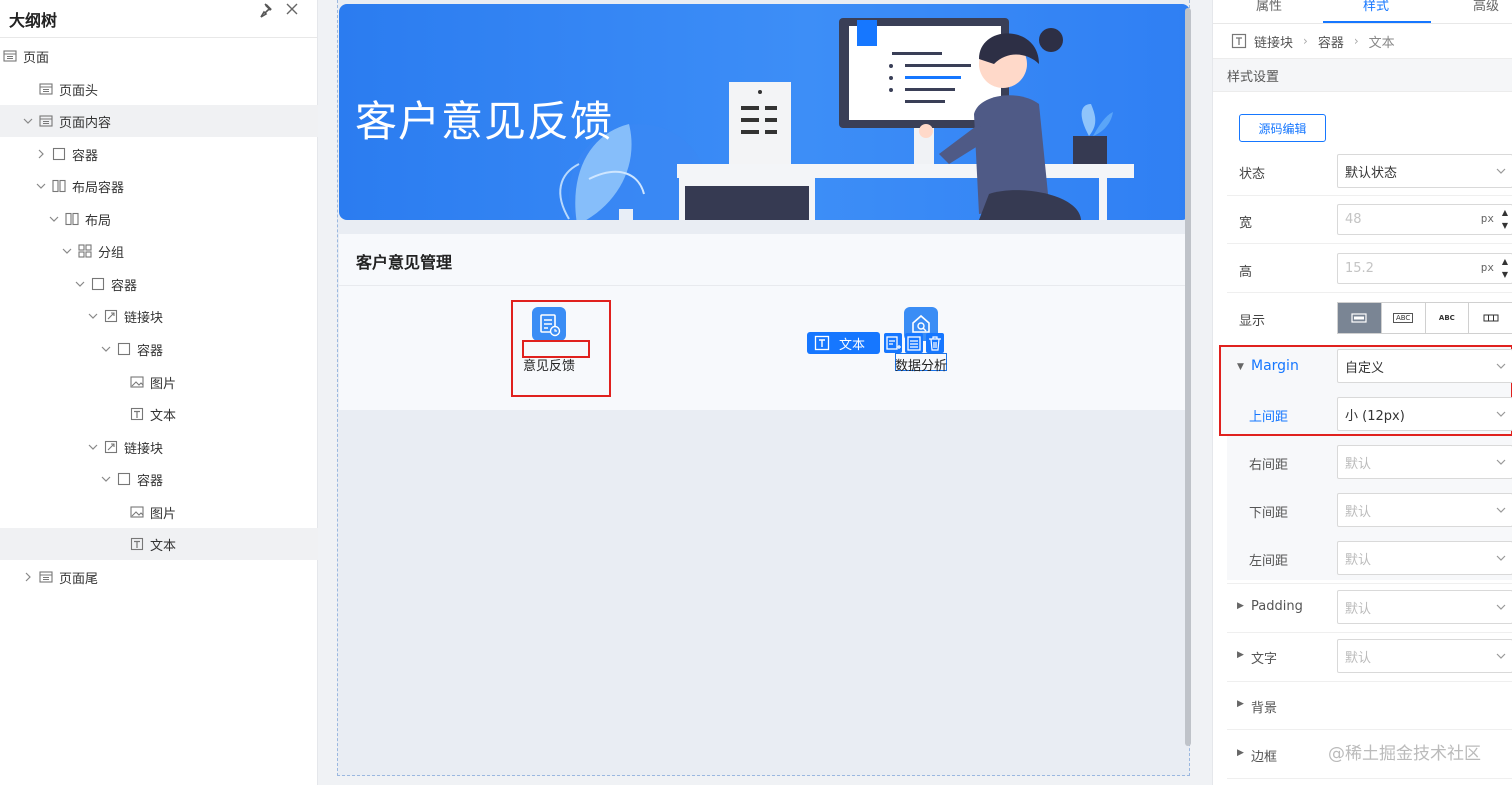 The width and height of the screenshot is (1512, 785). What do you see at coordinates (843, 343) in the screenshot?
I see `selection-tag: 文本` at bounding box center [843, 343].